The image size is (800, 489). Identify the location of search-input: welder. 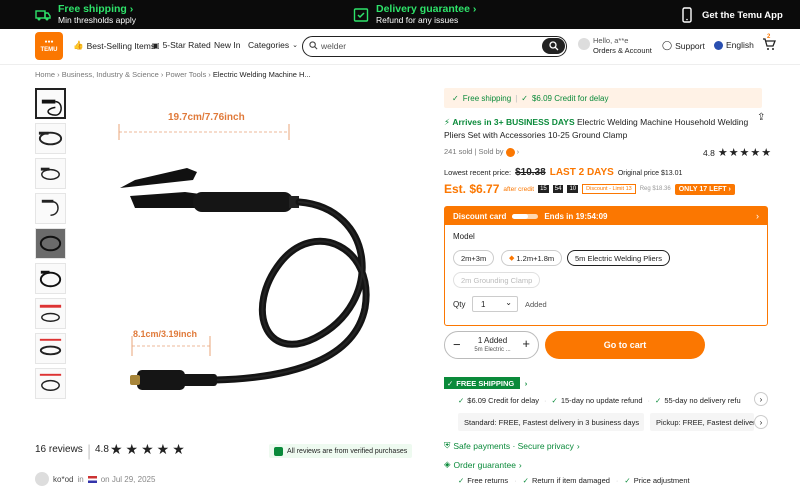
(333, 46).